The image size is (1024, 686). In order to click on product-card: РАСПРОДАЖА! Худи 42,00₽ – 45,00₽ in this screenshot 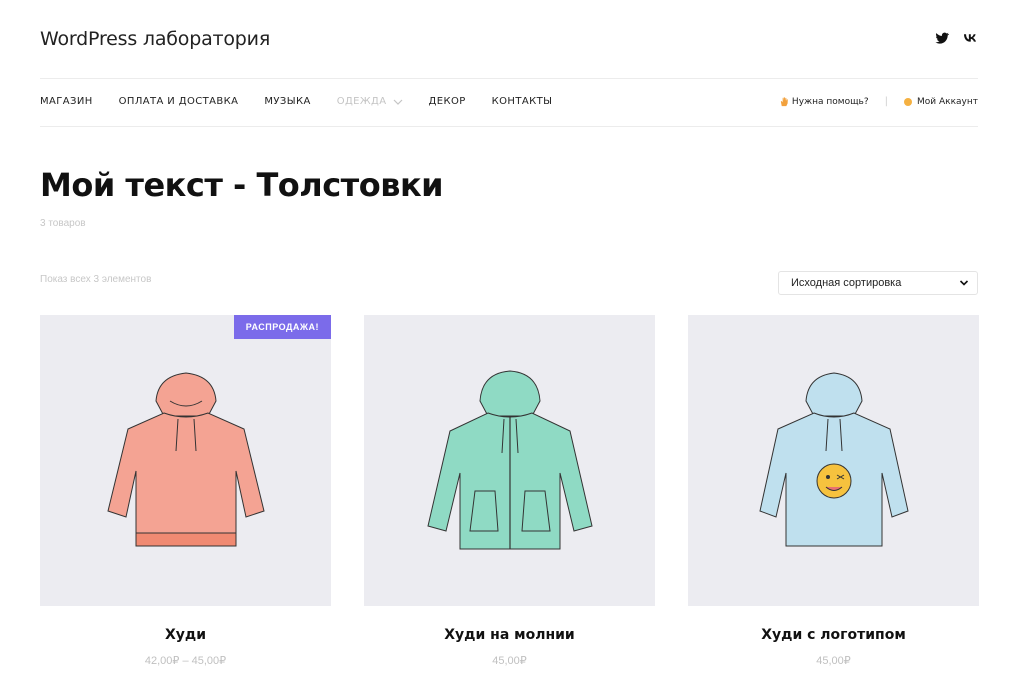, I will do `click(185, 491)`.